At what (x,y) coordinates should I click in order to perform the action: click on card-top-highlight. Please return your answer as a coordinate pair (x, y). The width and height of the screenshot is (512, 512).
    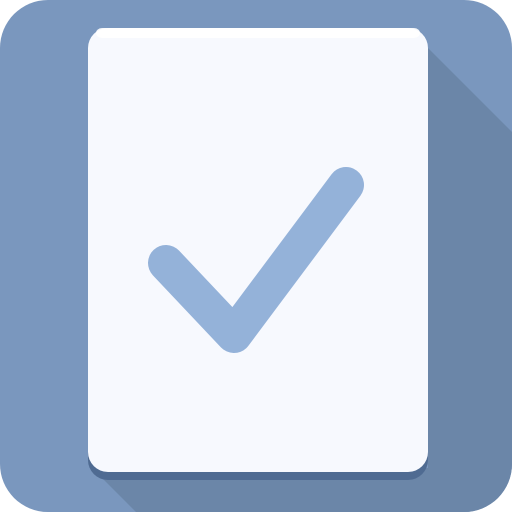
    Looking at the image, I should click on (258, 33).